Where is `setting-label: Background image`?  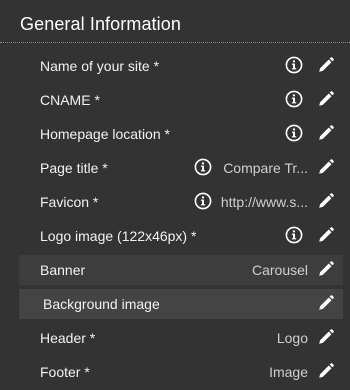
setting-label: Background image is located at coordinates (101, 304).